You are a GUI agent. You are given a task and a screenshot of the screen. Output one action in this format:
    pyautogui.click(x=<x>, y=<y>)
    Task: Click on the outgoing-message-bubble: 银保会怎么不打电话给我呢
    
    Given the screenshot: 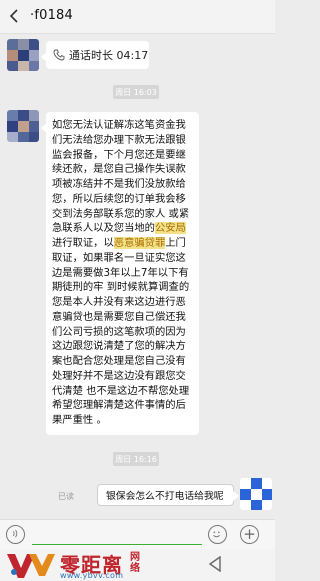 What is the action you would take?
    pyautogui.click(x=168, y=495)
    